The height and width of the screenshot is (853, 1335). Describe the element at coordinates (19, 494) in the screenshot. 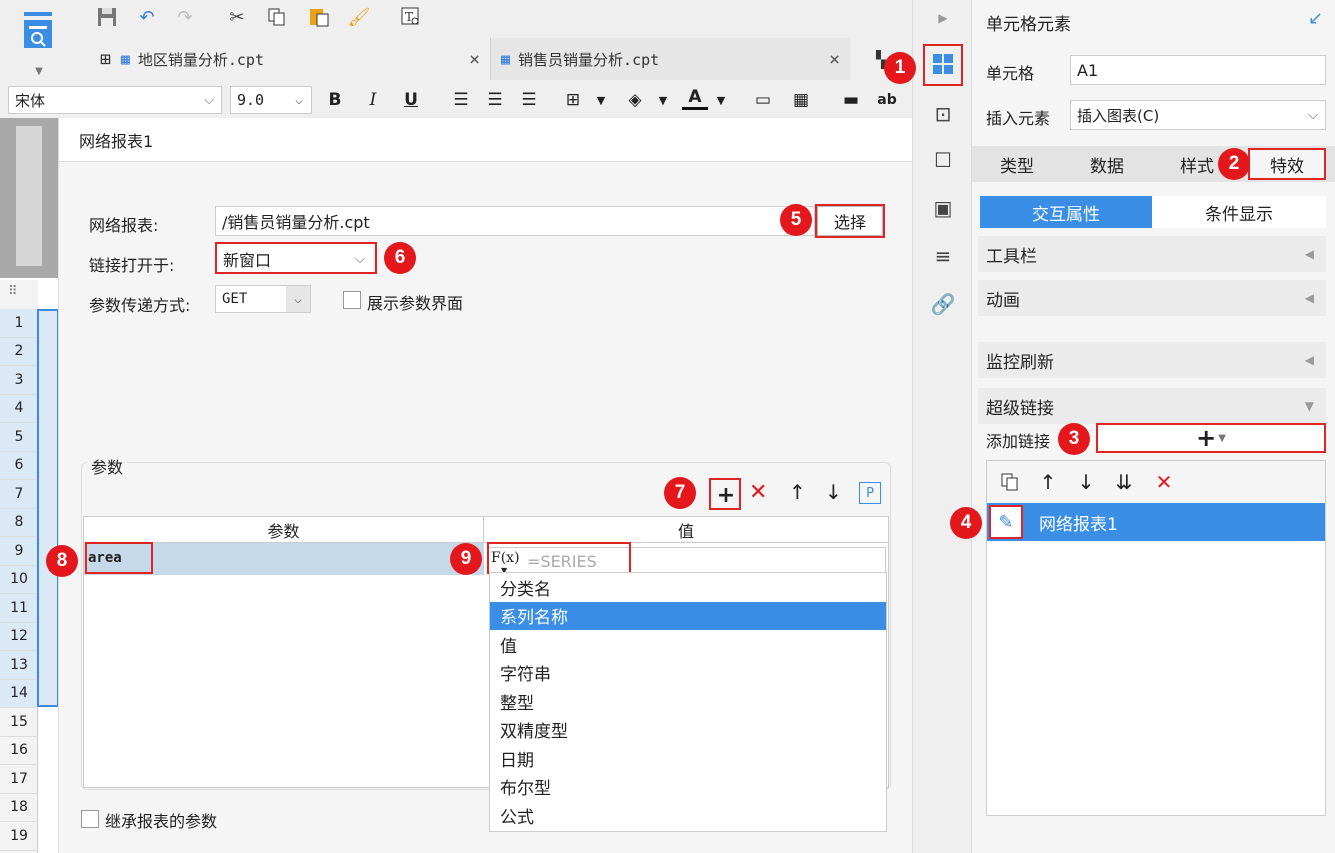

I see `row-number: 7` at that location.